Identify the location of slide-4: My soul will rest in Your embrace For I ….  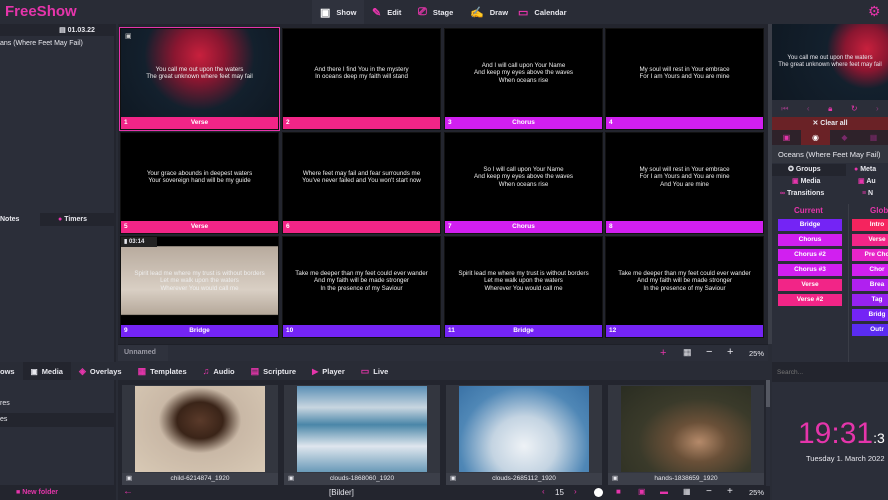
(684, 79).